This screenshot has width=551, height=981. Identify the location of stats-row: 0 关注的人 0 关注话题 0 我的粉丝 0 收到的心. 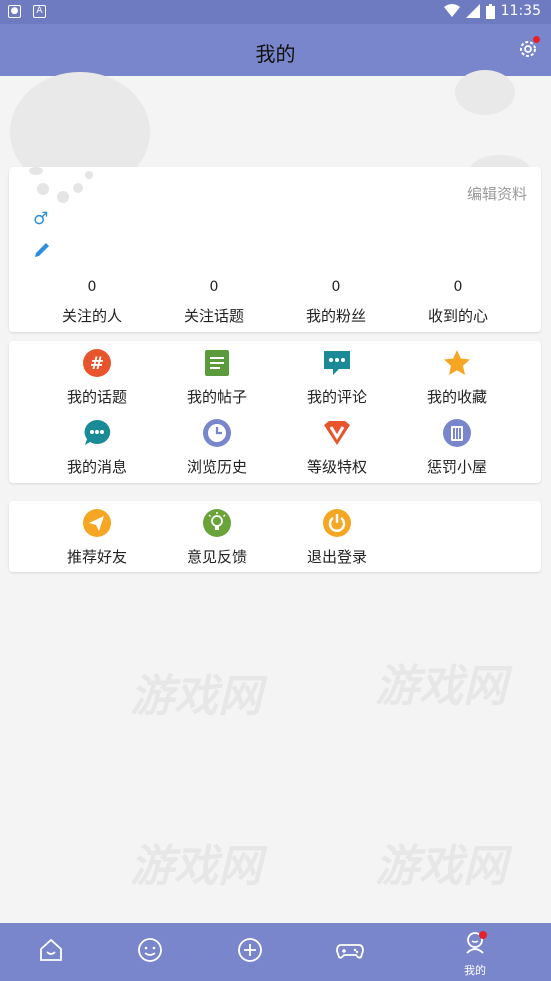
(275, 302).